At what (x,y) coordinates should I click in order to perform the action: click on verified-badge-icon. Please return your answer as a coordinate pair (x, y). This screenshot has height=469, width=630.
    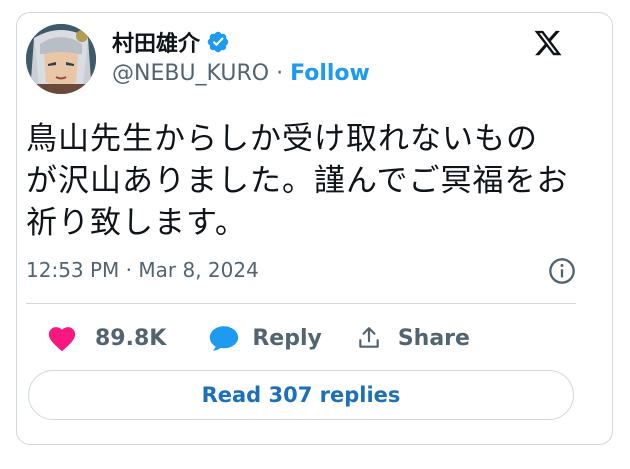
    Looking at the image, I should click on (218, 42).